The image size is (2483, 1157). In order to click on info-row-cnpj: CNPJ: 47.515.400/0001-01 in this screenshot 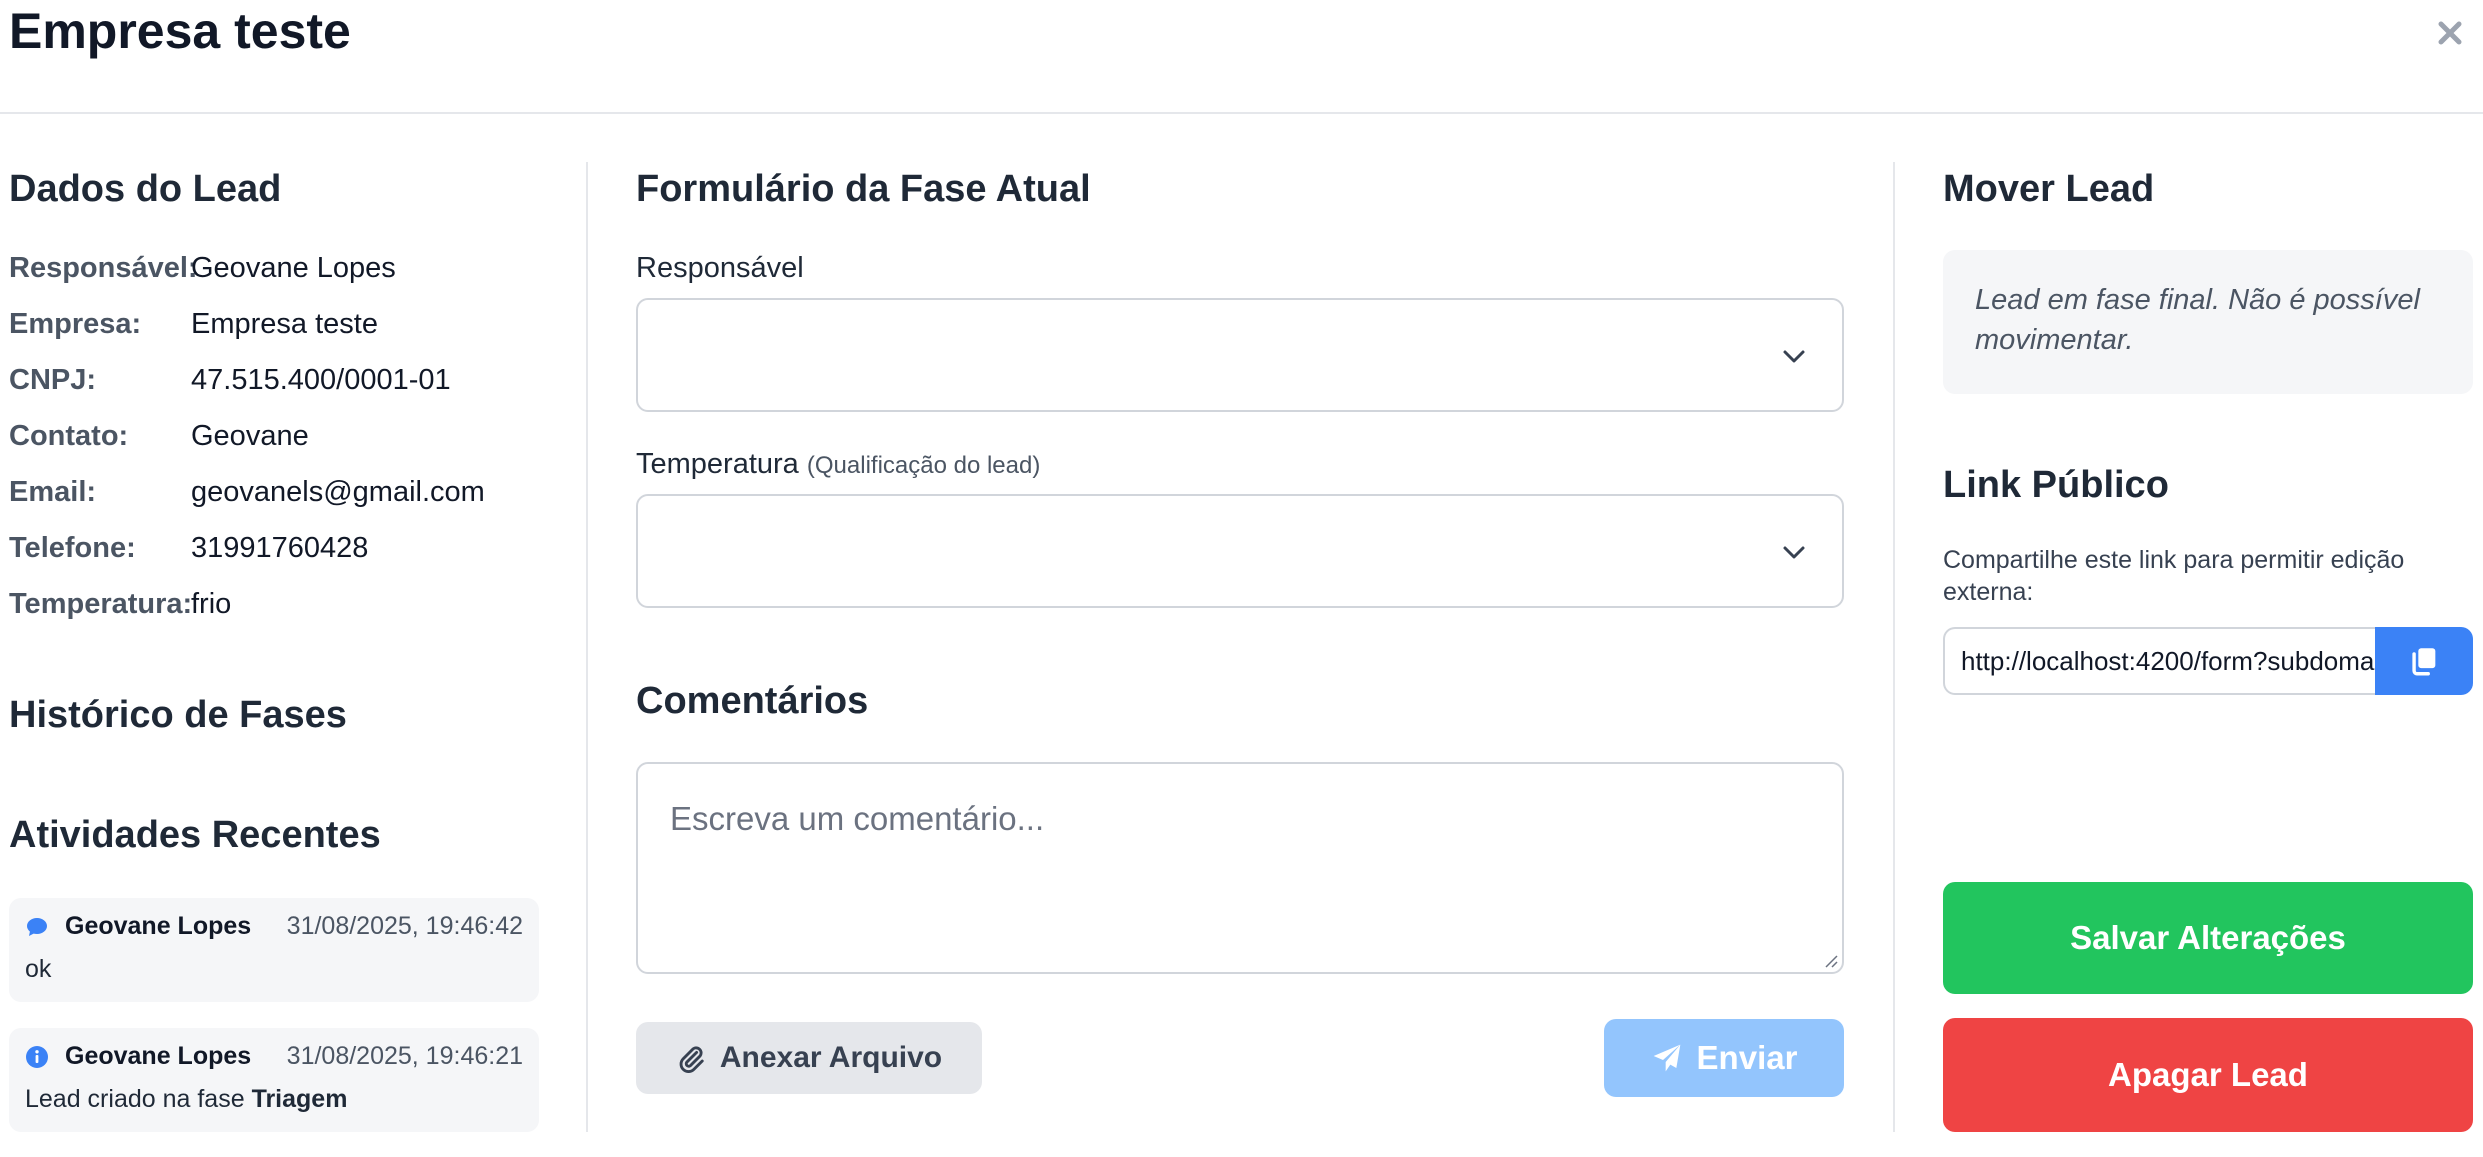, I will do `click(230, 380)`.